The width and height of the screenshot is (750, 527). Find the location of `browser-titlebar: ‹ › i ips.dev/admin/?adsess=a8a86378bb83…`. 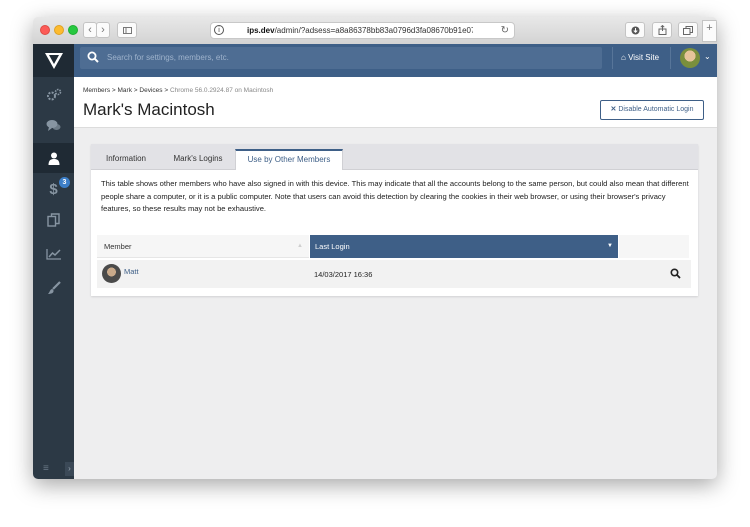

browser-titlebar: ‹ › i ips.dev/admin/?adsess=a8a86378bb83… is located at coordinates (375, 31).